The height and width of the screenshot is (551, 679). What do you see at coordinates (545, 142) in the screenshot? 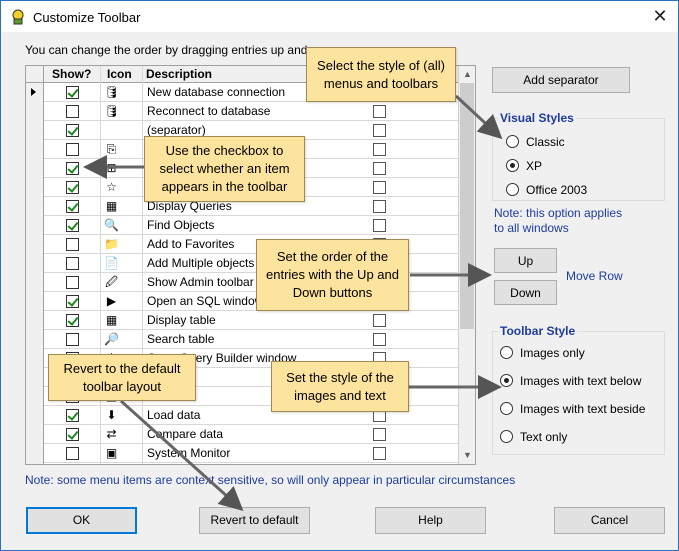
I see `radio-label: Classic` at bounding box center [545, 142].